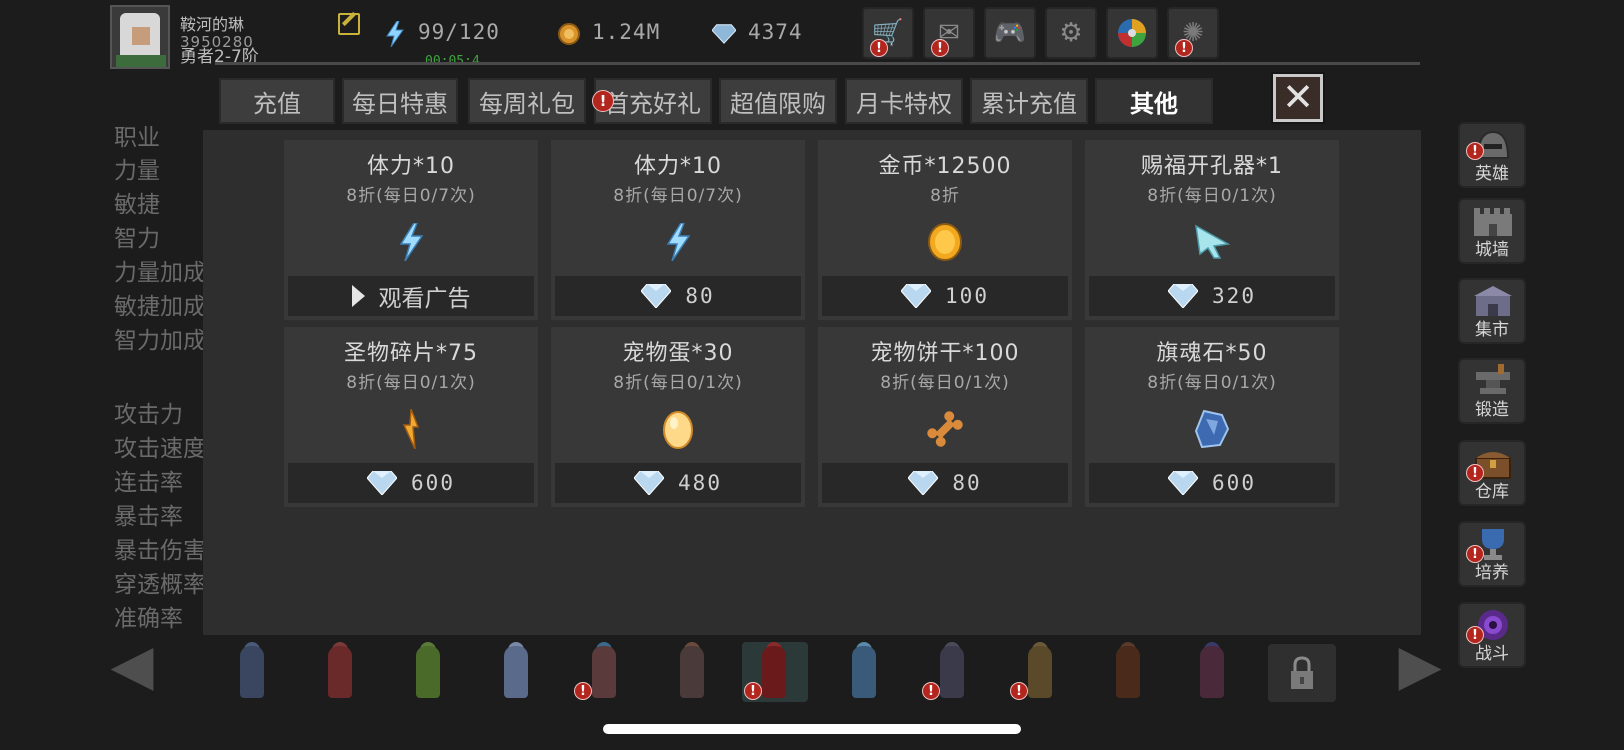 This screenshot has height=750, width=1624. What do you see at coordinates (411, 353) in the screenshot?
I see `item-title: 圣物碎片*75` at bounding box center [411, 353].